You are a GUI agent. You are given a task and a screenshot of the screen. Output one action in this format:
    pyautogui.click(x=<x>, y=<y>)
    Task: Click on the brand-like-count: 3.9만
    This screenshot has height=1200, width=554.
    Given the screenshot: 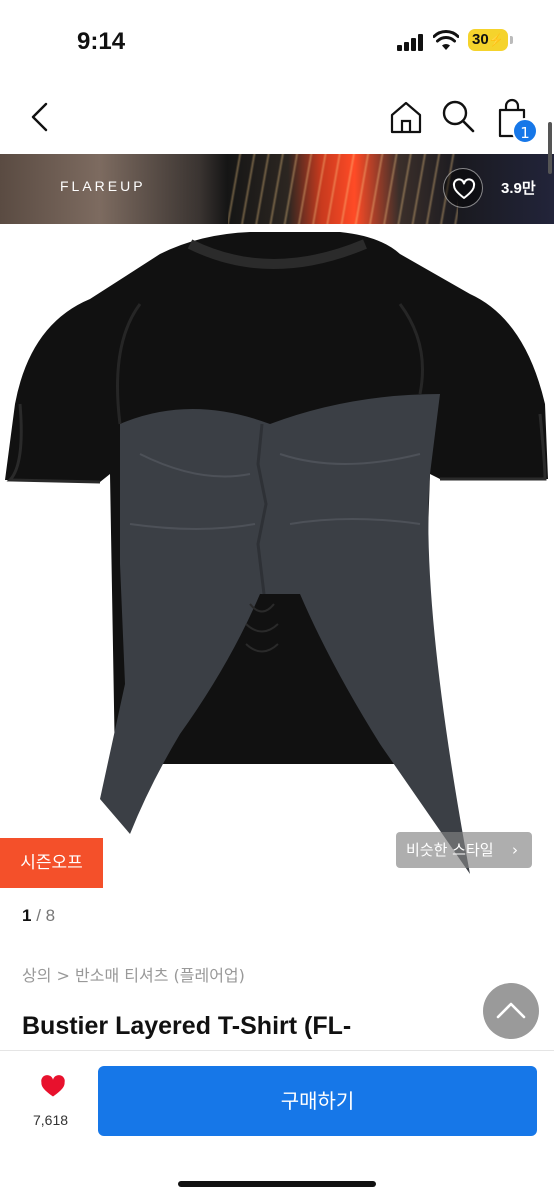 What is the action you would take?
    pyautogui.click(x=518, y=188)
    